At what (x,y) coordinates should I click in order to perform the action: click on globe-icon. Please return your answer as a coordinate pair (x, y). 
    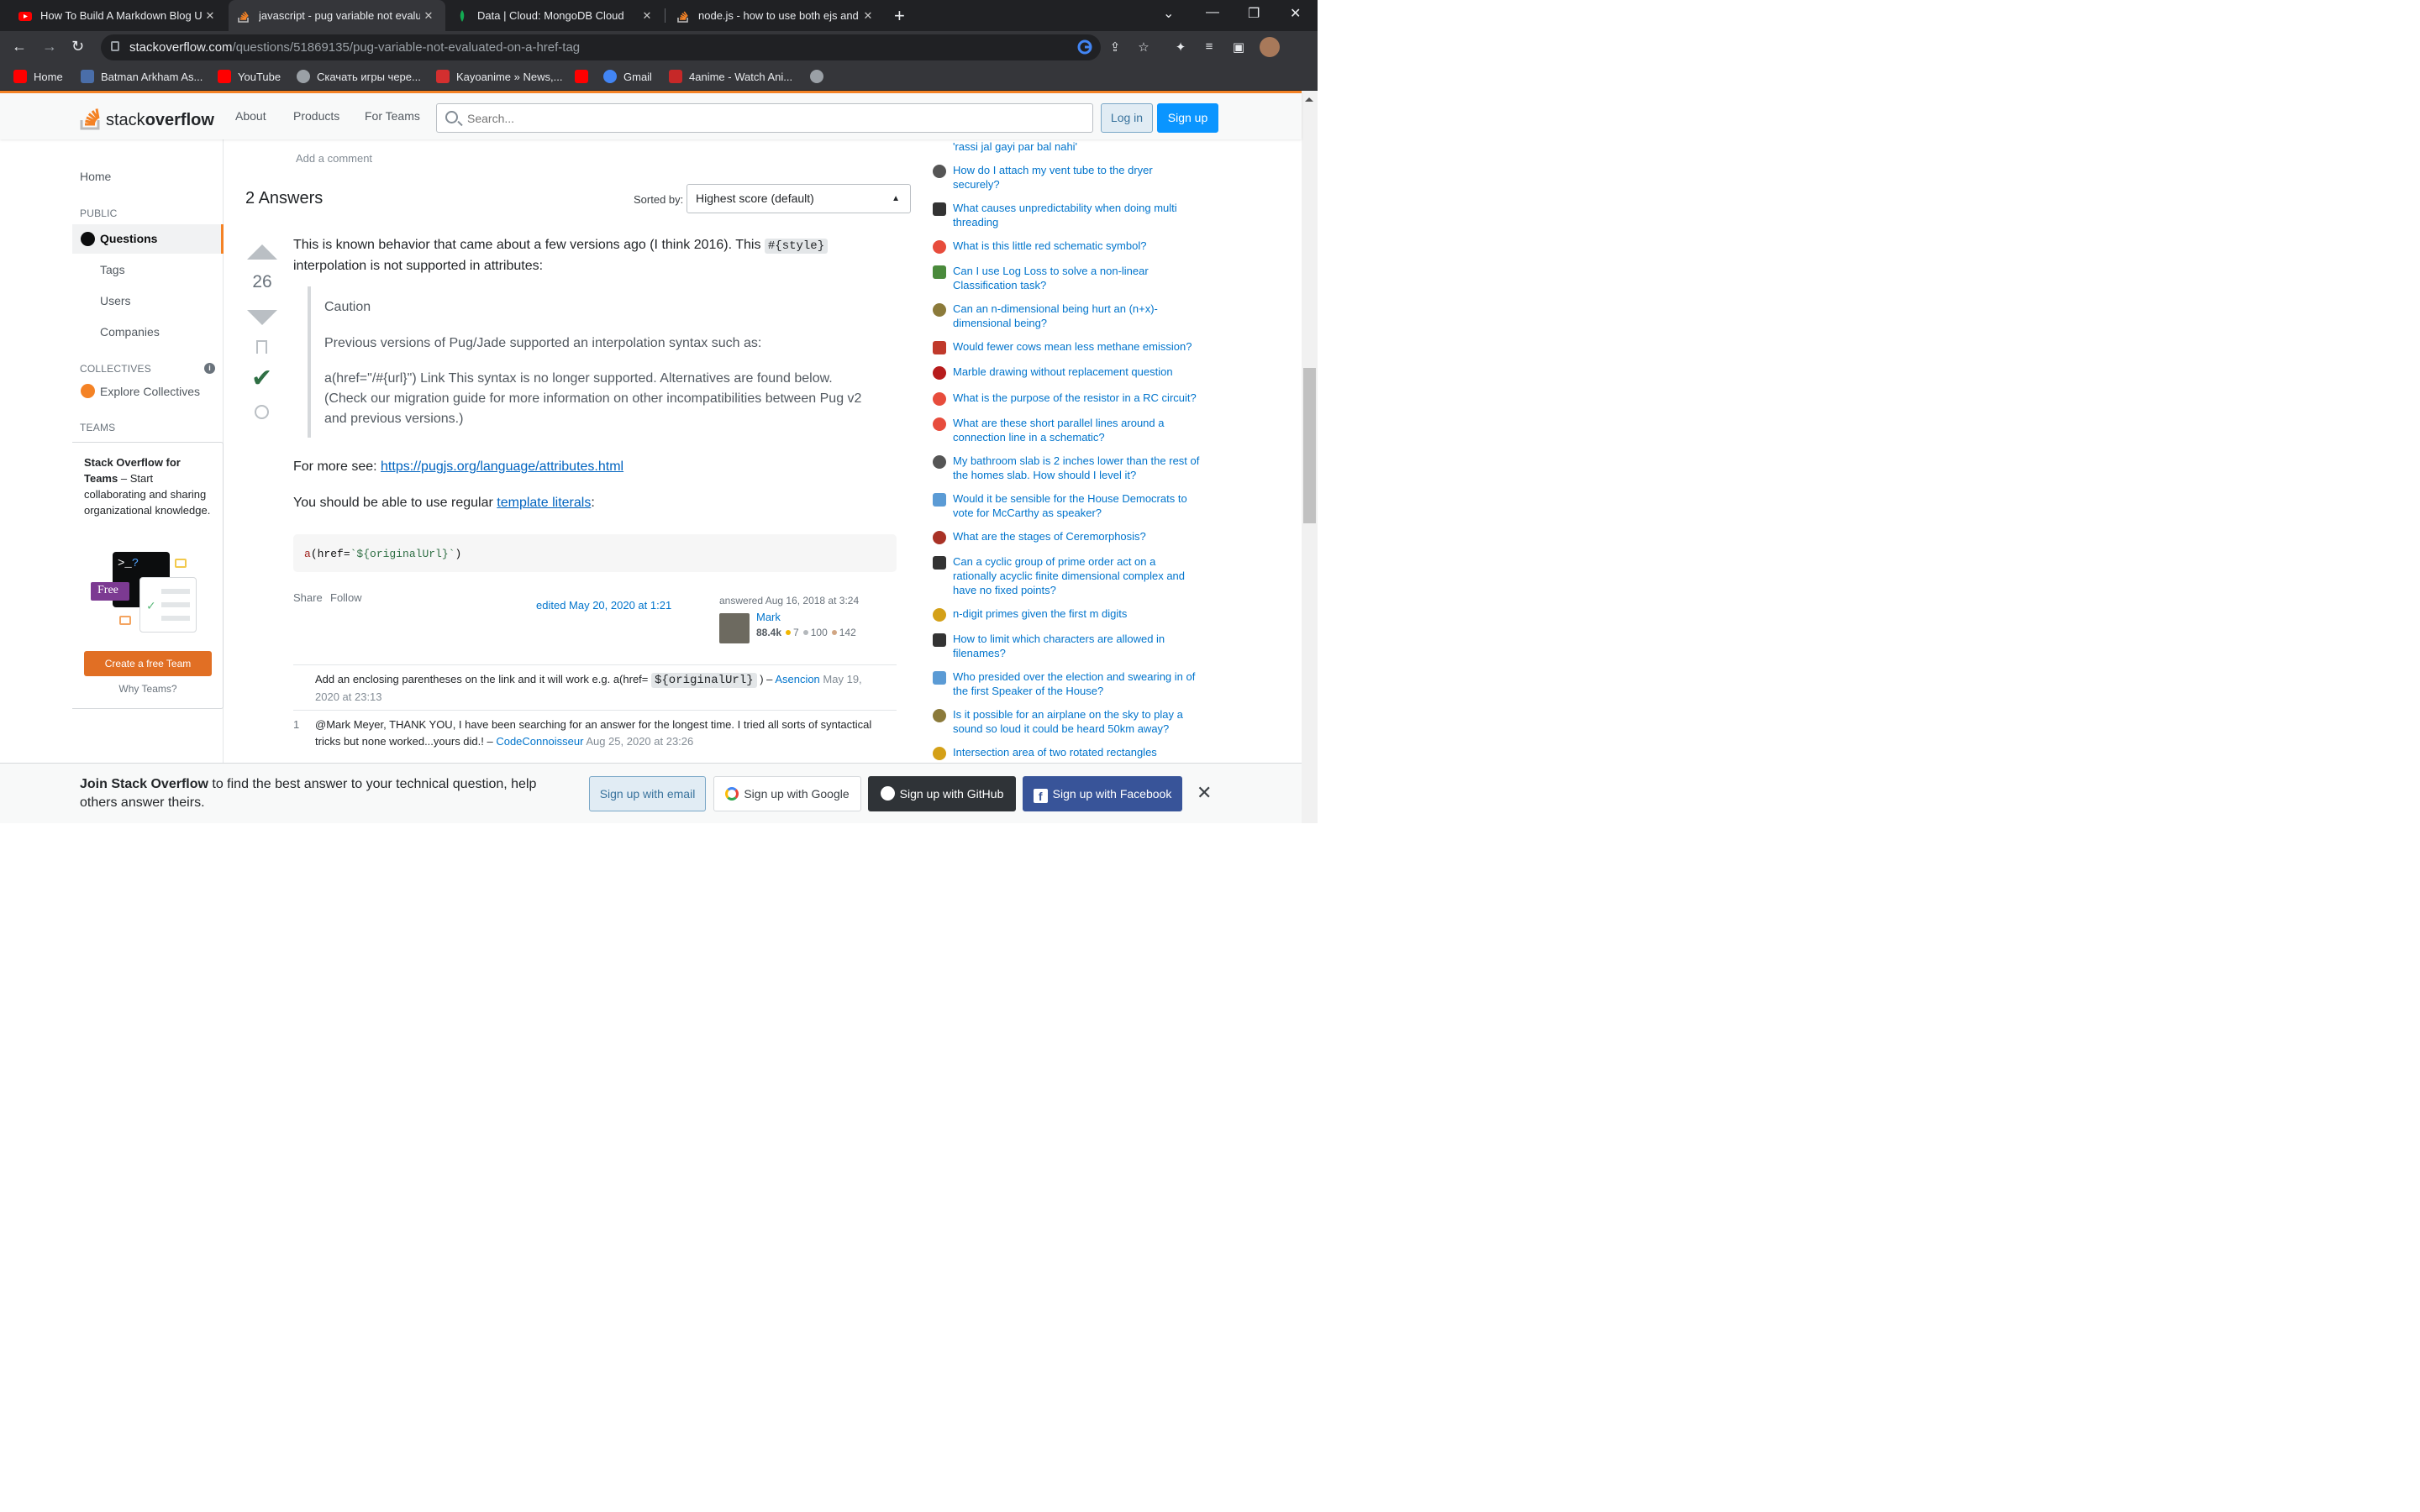
    Looking at the image, I should click on (816, 76).